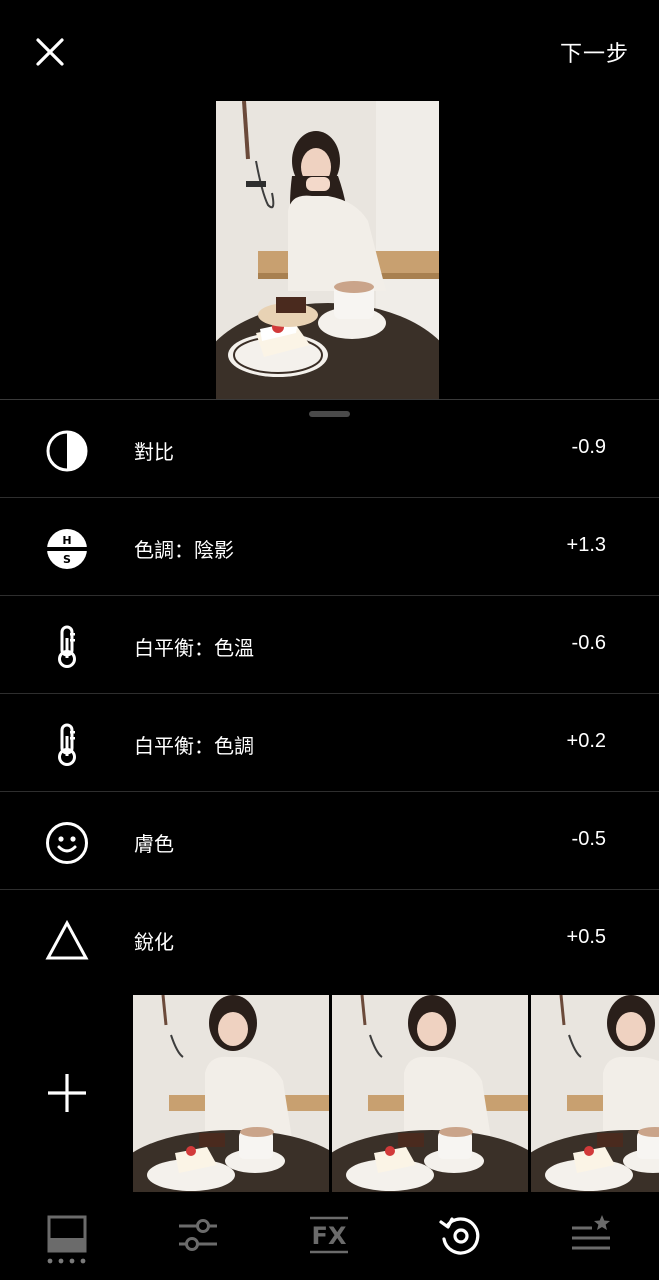  What do you see at coordinates (591, 1235) in the screenshot?
I see `recipes-icon` at bounding box center [591, 1235].